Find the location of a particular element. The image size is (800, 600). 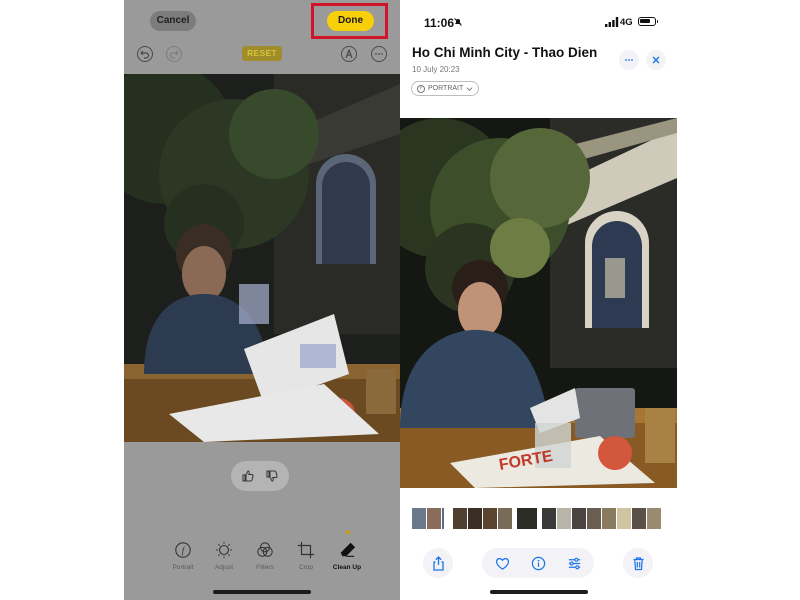

tool-crop: Crop is located at coordinates (306, 555).